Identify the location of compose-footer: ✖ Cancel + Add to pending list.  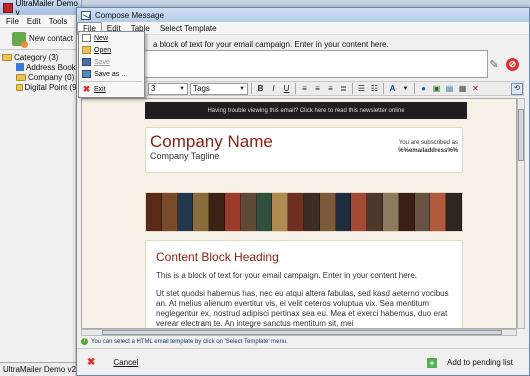
(303, 361).